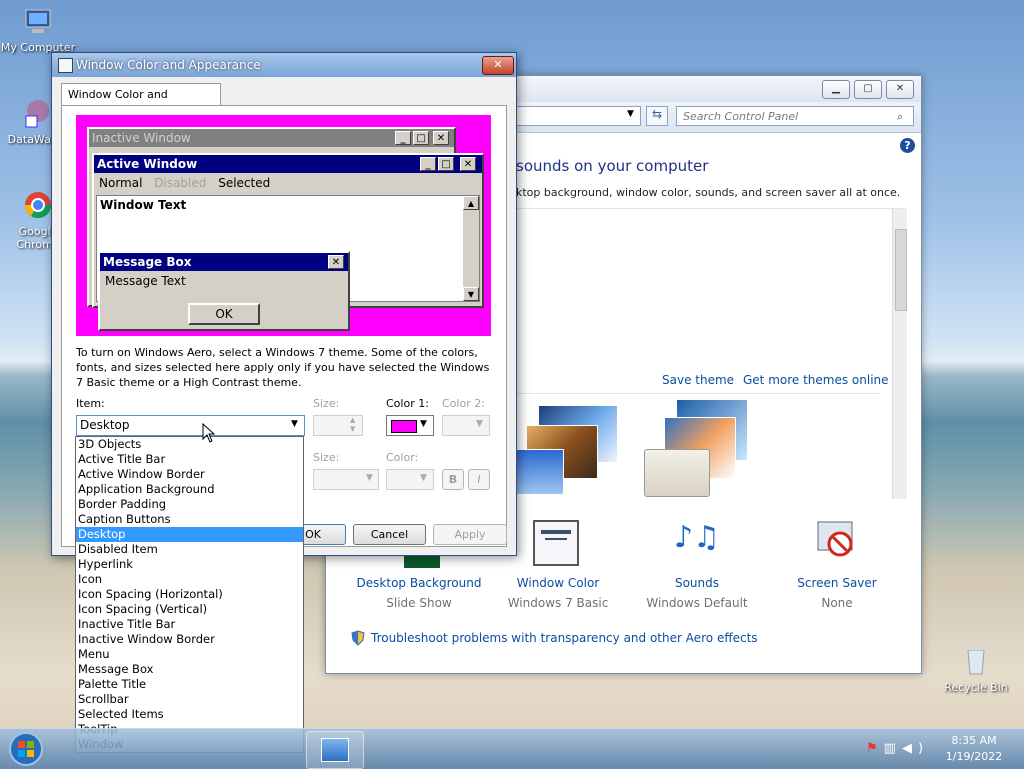  What do you see at coordinates (168, 65) in the screenshot?
I see `dialog-title: Window Color and Appearance` at bounding box center [168, 65].